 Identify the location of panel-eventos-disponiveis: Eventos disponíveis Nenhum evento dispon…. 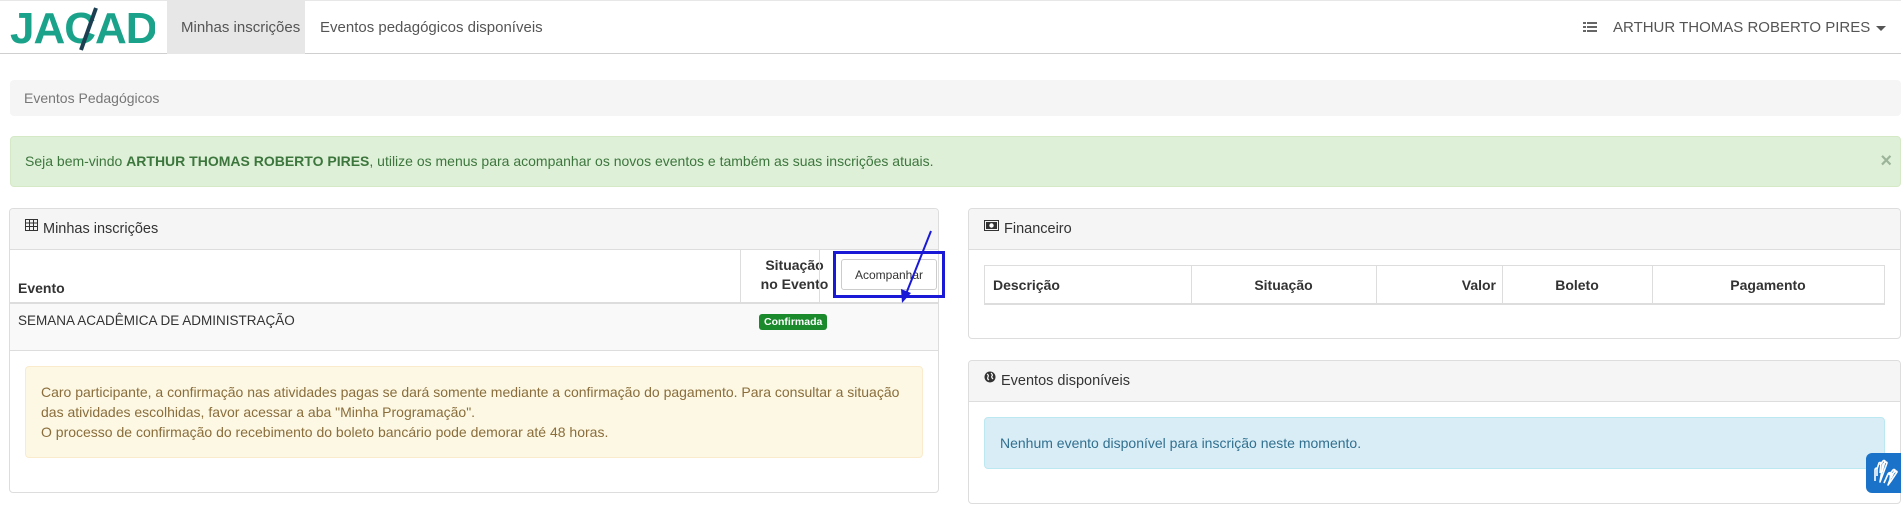
(1434, 432).